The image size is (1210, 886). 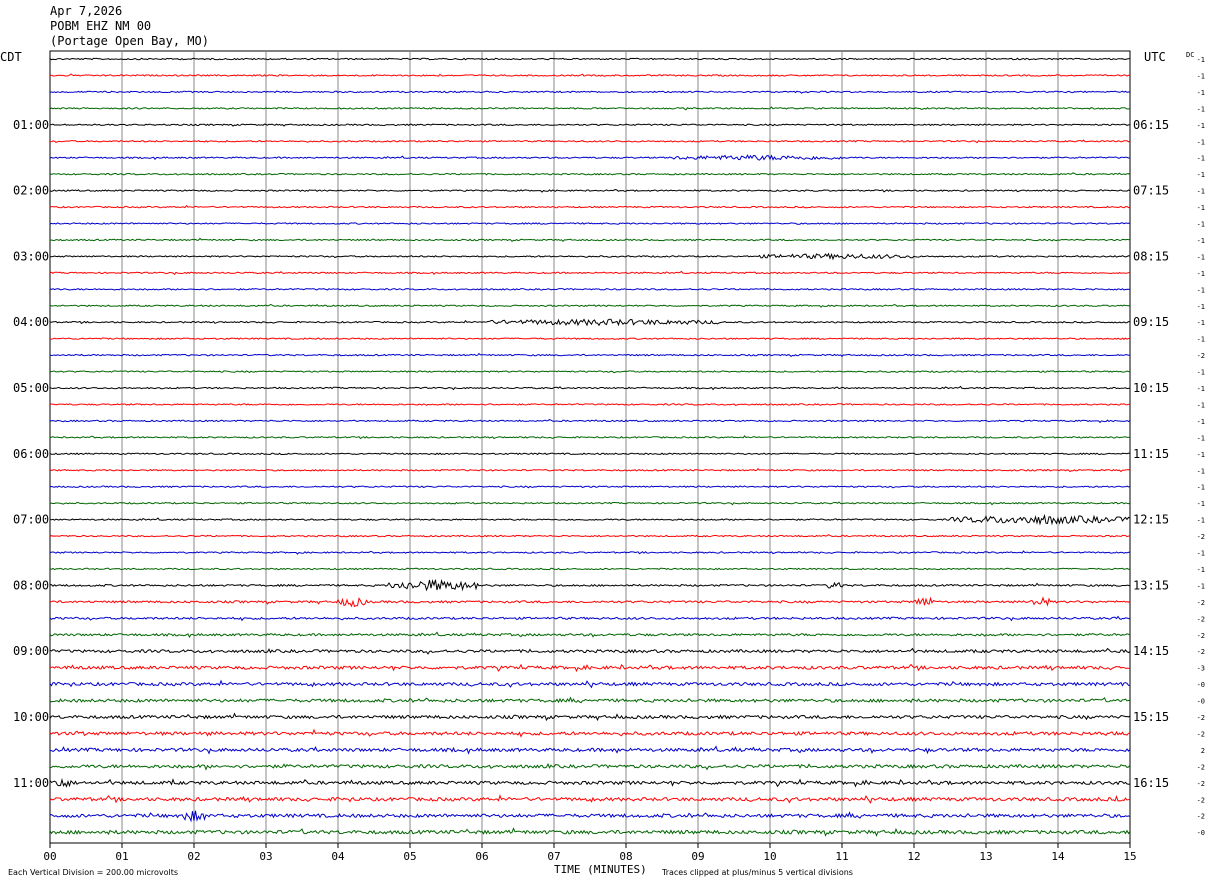 I want to click on right-hour-label: 06:15, so click(x=1151, y=125).